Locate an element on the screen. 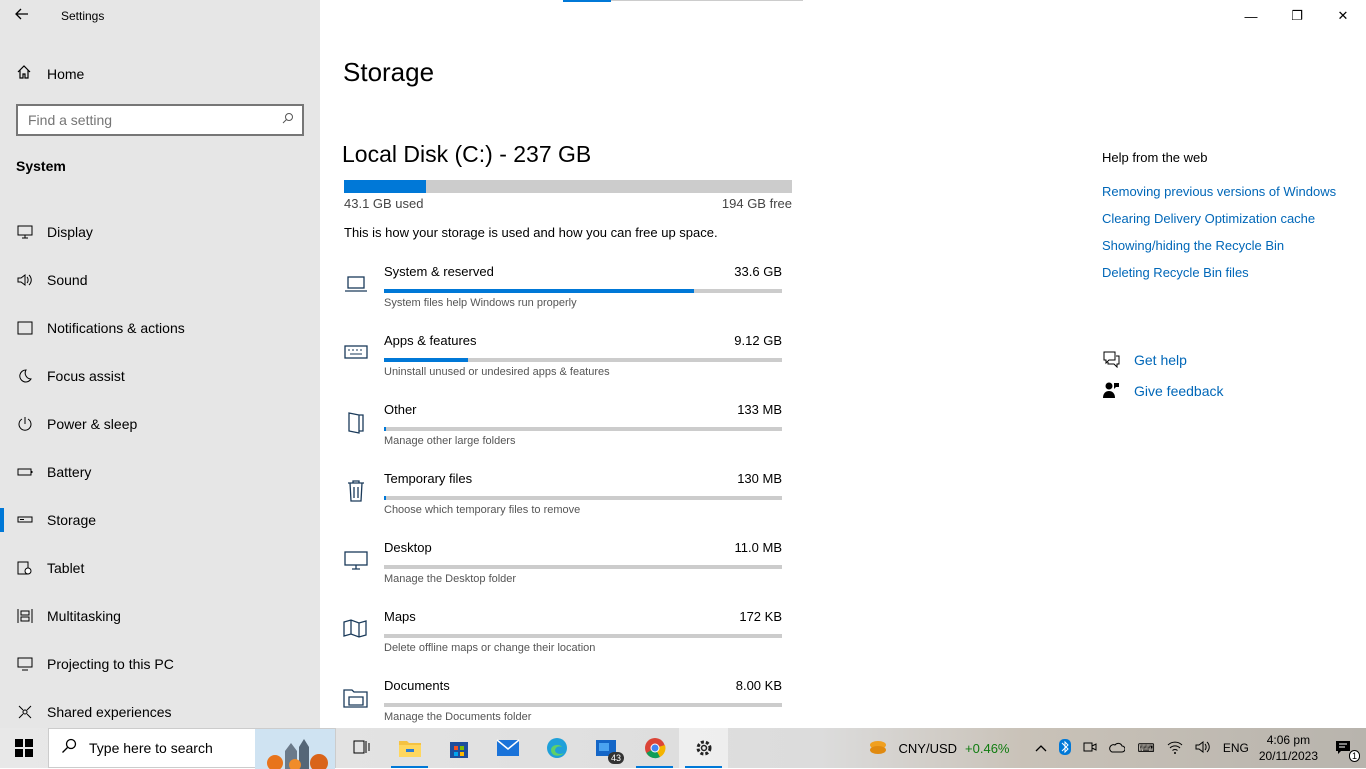 This screenshot has height=769, width=1366. help-actions: Get help Give feedback is located at coordinates (1163, 381).